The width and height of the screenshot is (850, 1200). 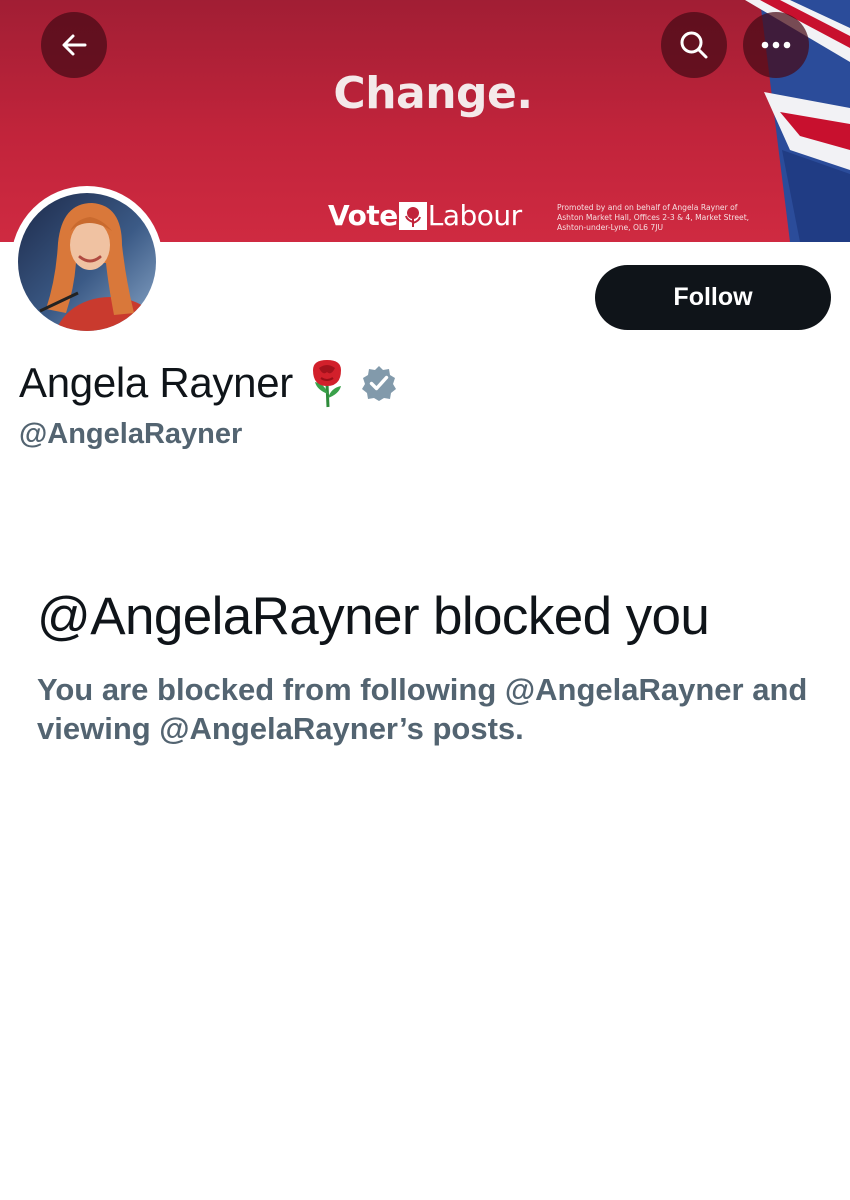 I want to click on avatar-photo, so click(x=87, y=262).